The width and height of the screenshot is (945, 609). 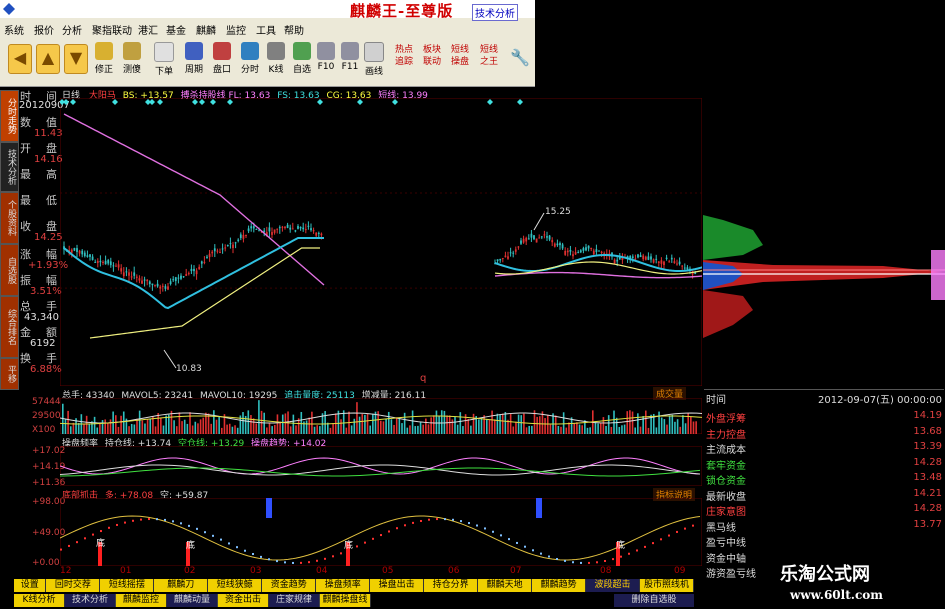 I want to click on bottom-tab: 资金趋势, so click(x=289, y=585).